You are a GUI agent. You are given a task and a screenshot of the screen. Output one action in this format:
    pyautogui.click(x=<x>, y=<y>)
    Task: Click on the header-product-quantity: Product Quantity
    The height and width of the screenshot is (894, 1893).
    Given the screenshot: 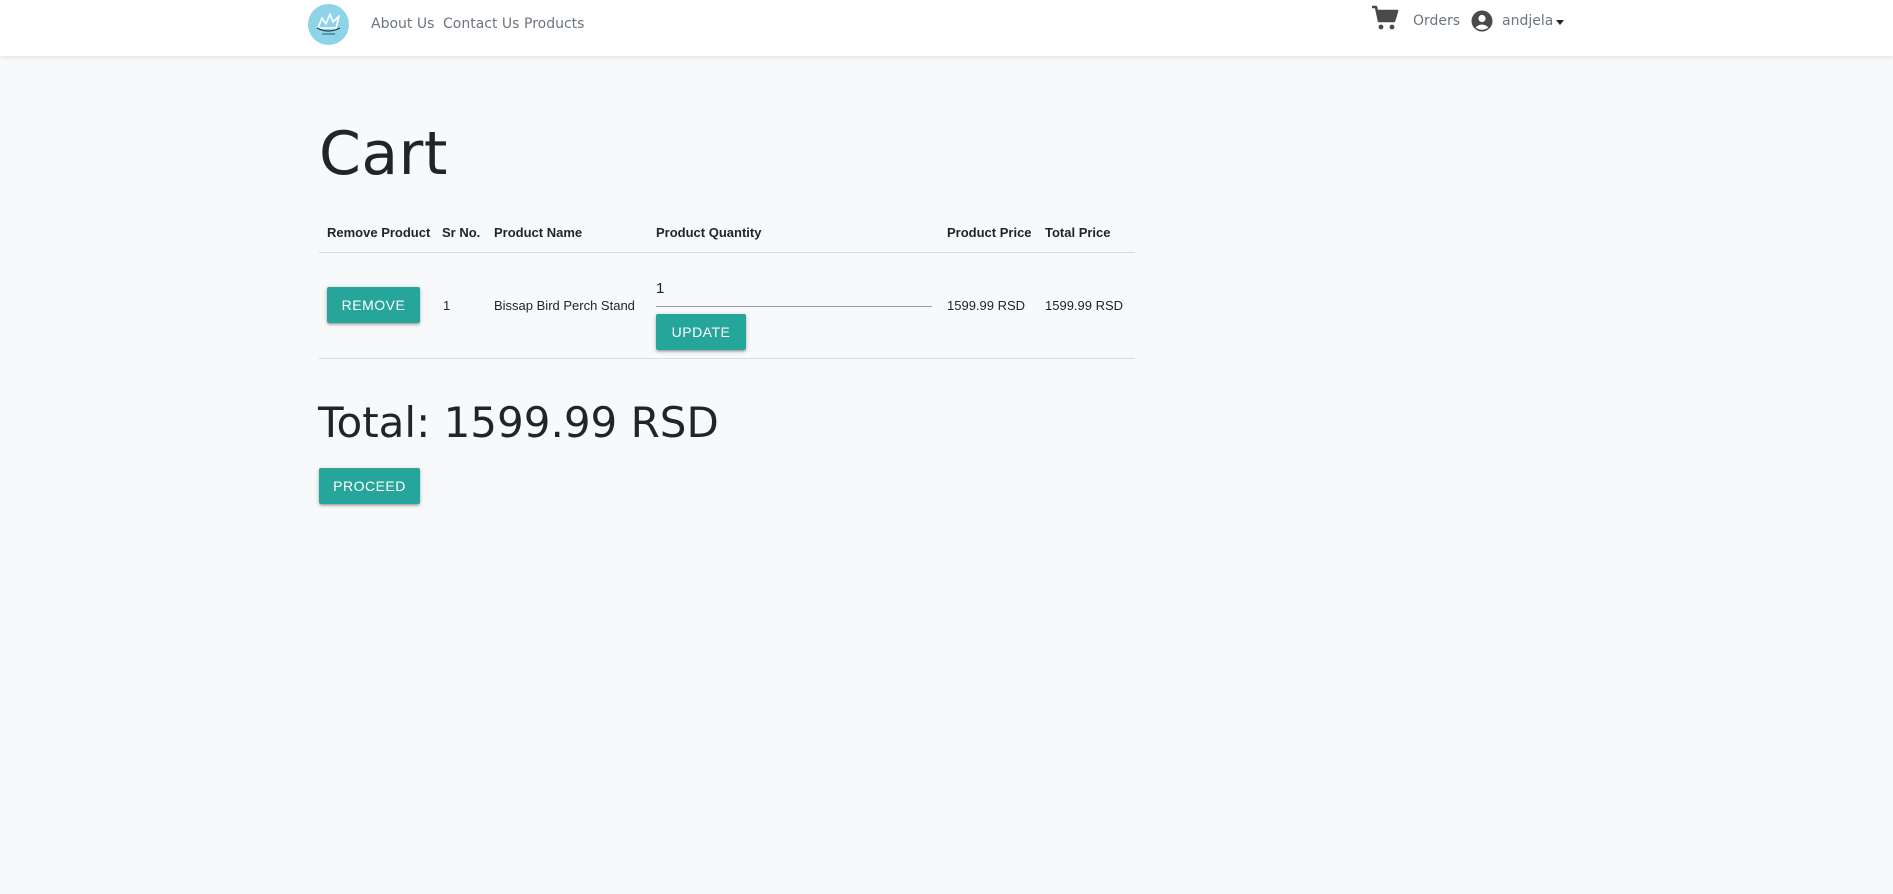 What is the action you would take?
    pyautogui.click(x=709, y=232)
    